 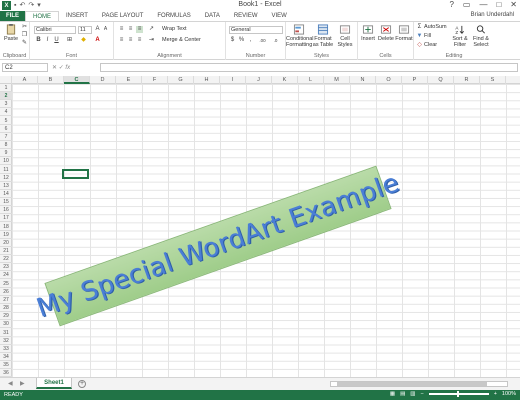 What do you see at coordinates (54, 68) in the screenshot?
I see `cancel-icon: ✕` at bounding box center [54, 68].